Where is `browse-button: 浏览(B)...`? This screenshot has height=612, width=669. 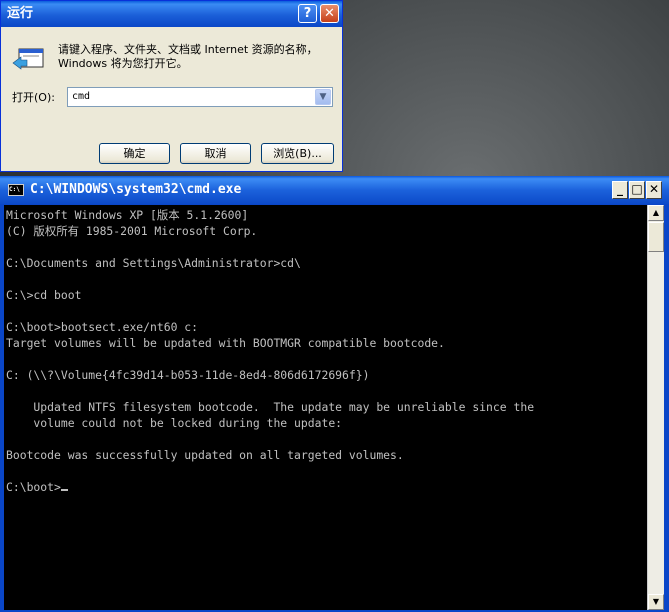 browse-button: 浏览(B)... is located at coordinates (297, 153).